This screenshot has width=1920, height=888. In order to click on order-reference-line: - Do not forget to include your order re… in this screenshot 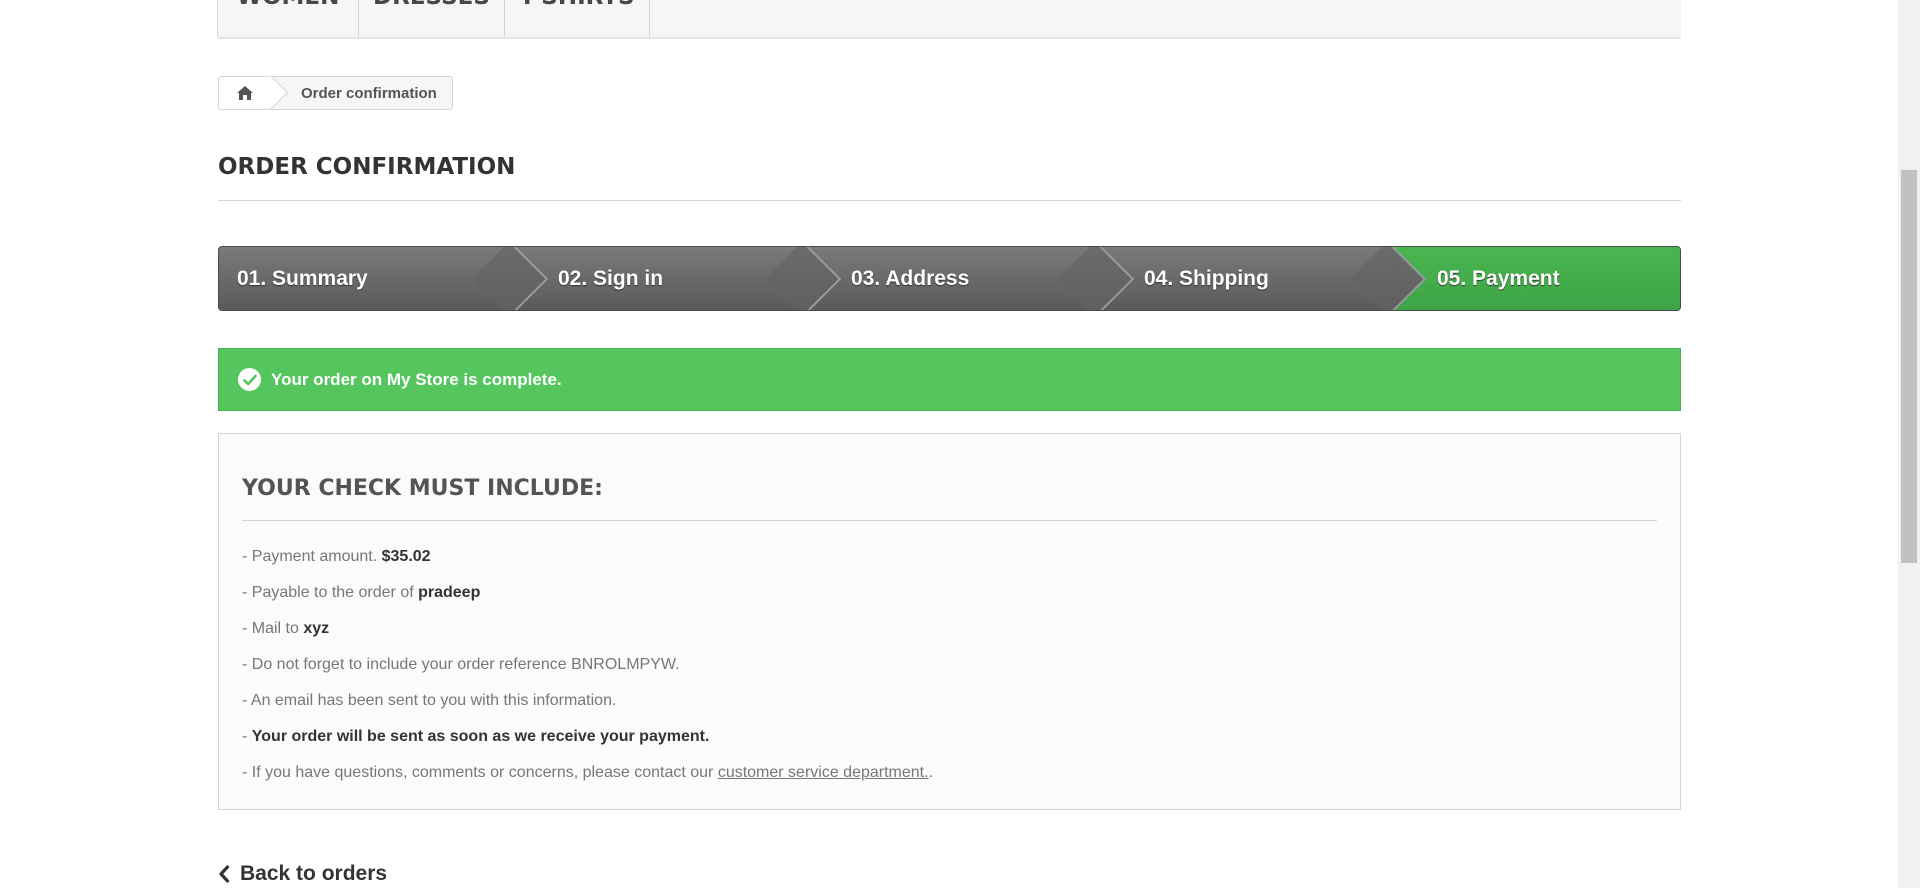, I will do `click(461, 664)`.